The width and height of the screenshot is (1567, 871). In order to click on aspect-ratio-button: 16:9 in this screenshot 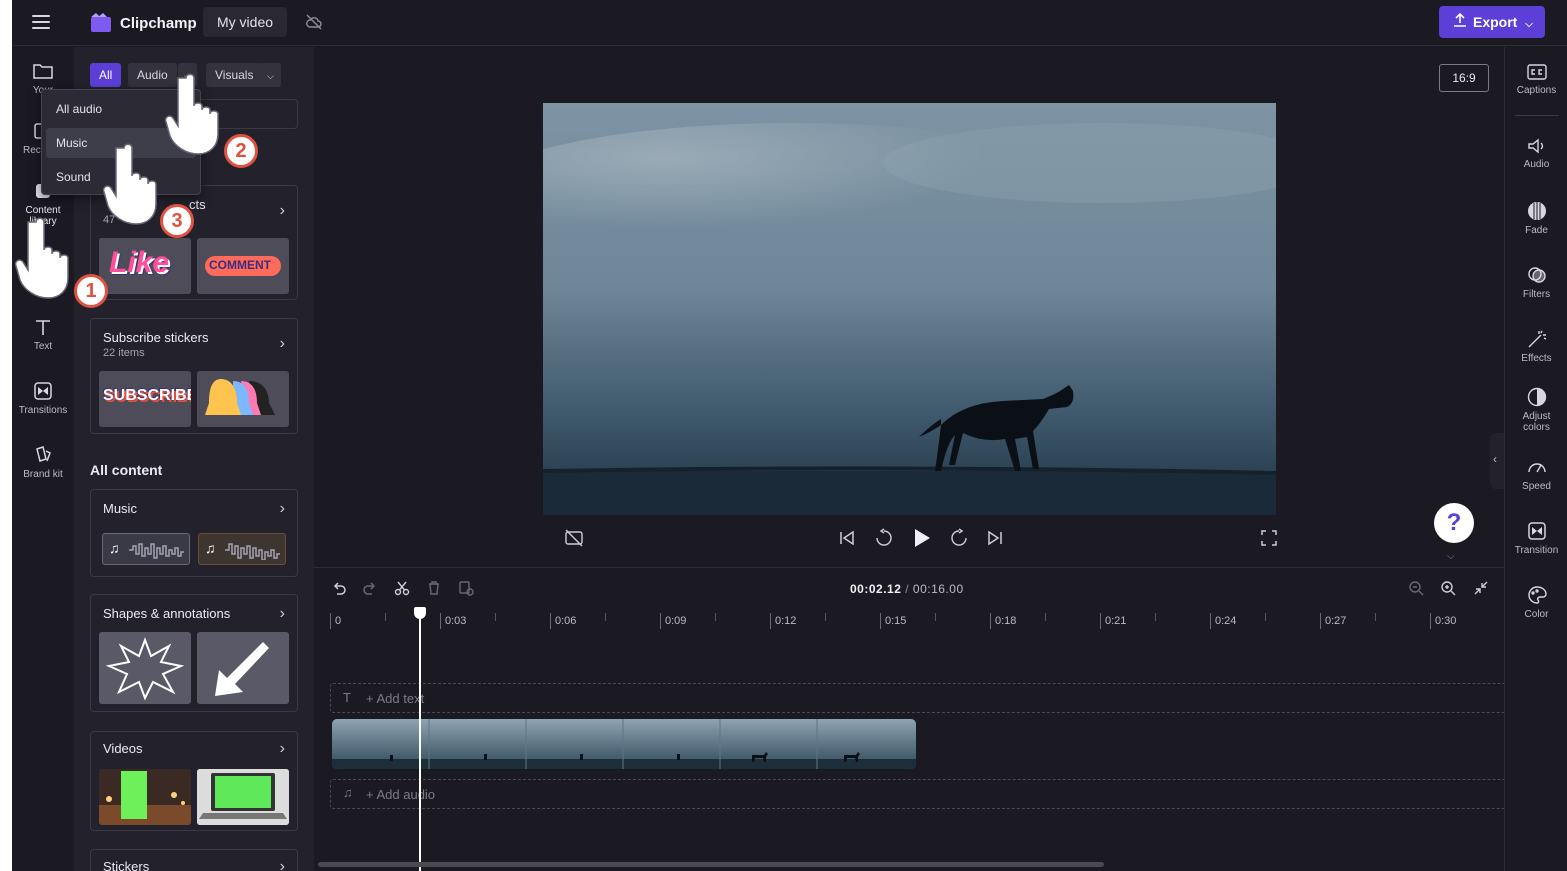, I will do `click(1464, 78)`.